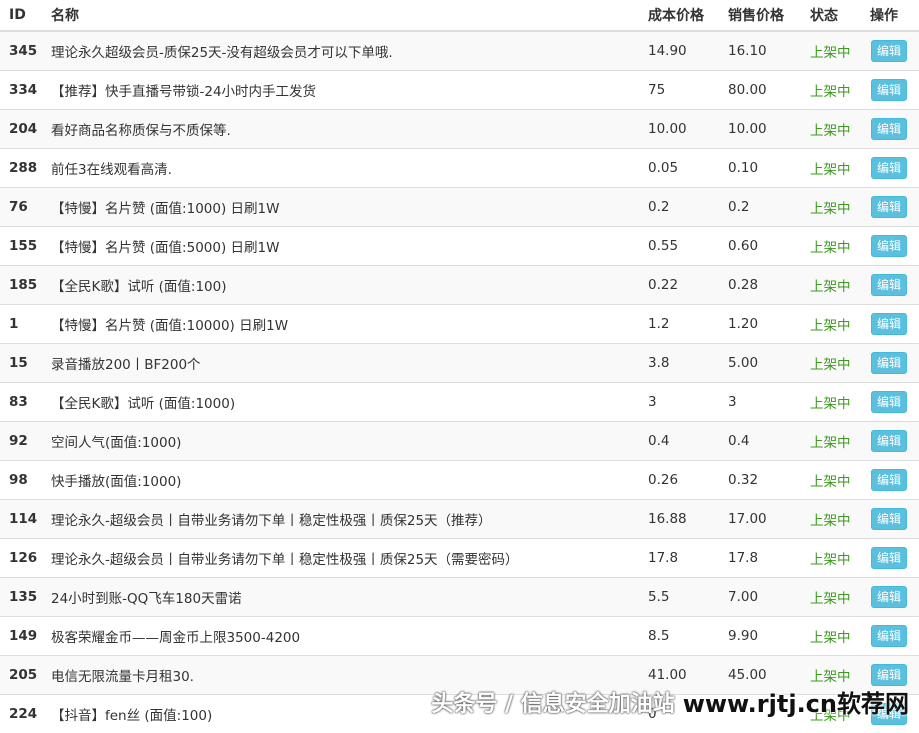  What do you see at coordinates (688, 129) in the screenshot?
I see `row-cost-price: 10.00` at bounding box center [688, 129].